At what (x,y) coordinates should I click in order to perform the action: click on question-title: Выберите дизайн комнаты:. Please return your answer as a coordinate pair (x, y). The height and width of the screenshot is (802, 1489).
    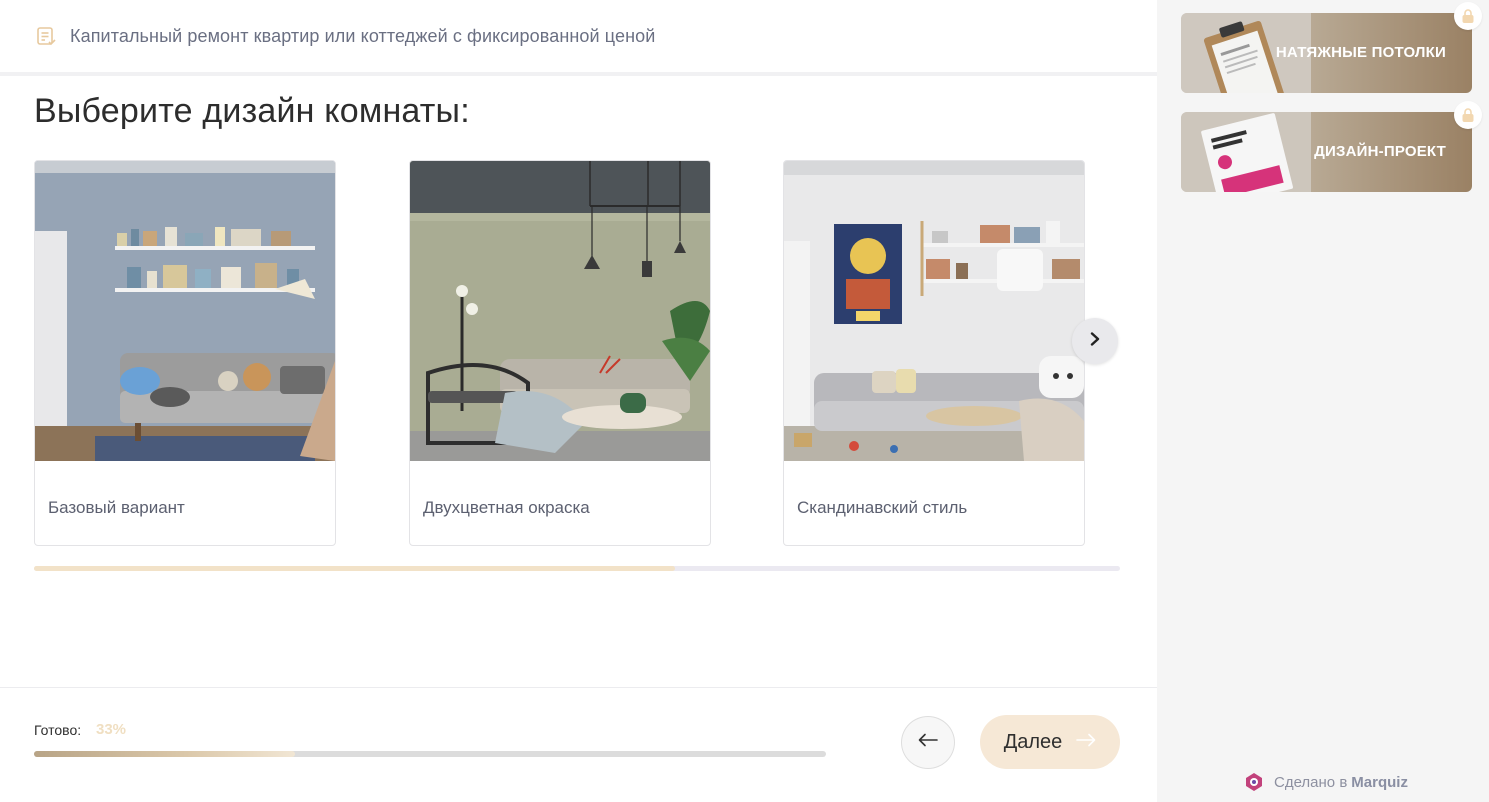
    Looking at the image, I should click on (252, 111).